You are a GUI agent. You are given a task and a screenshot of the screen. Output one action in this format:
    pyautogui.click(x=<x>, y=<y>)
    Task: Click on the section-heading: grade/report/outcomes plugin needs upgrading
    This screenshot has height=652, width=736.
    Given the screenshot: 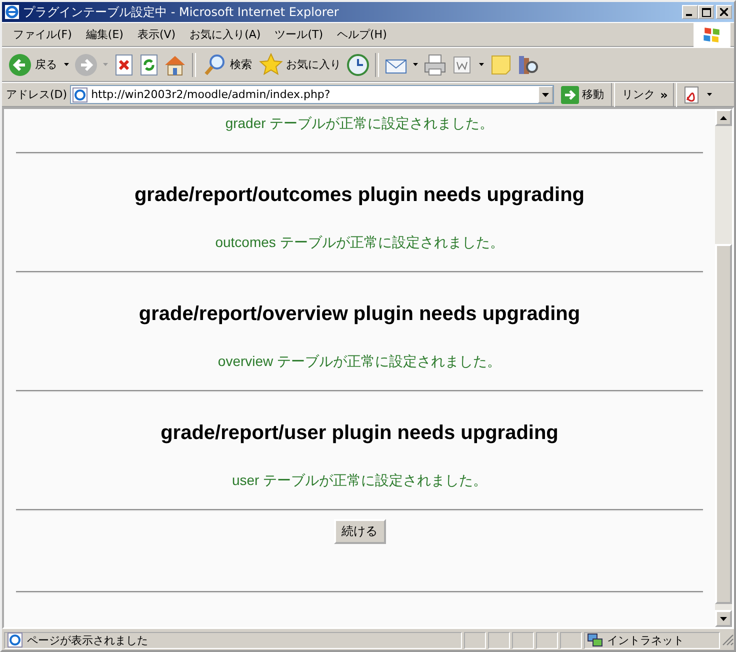 What is the action you would take?
    pyautogui.click(x=359, y=195)
    